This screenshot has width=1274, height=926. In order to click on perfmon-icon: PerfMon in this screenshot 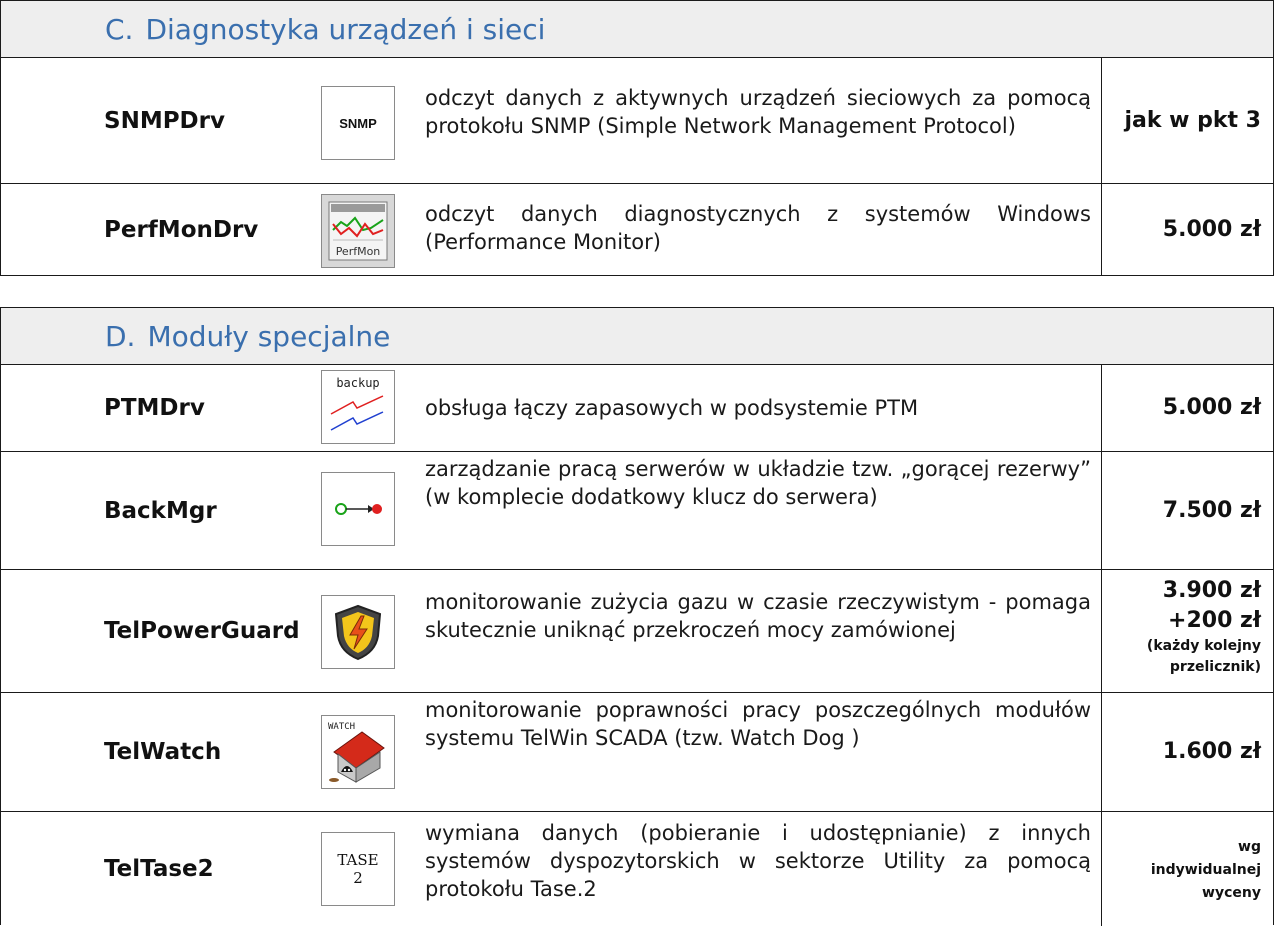, I will do `click(358, 231)`.